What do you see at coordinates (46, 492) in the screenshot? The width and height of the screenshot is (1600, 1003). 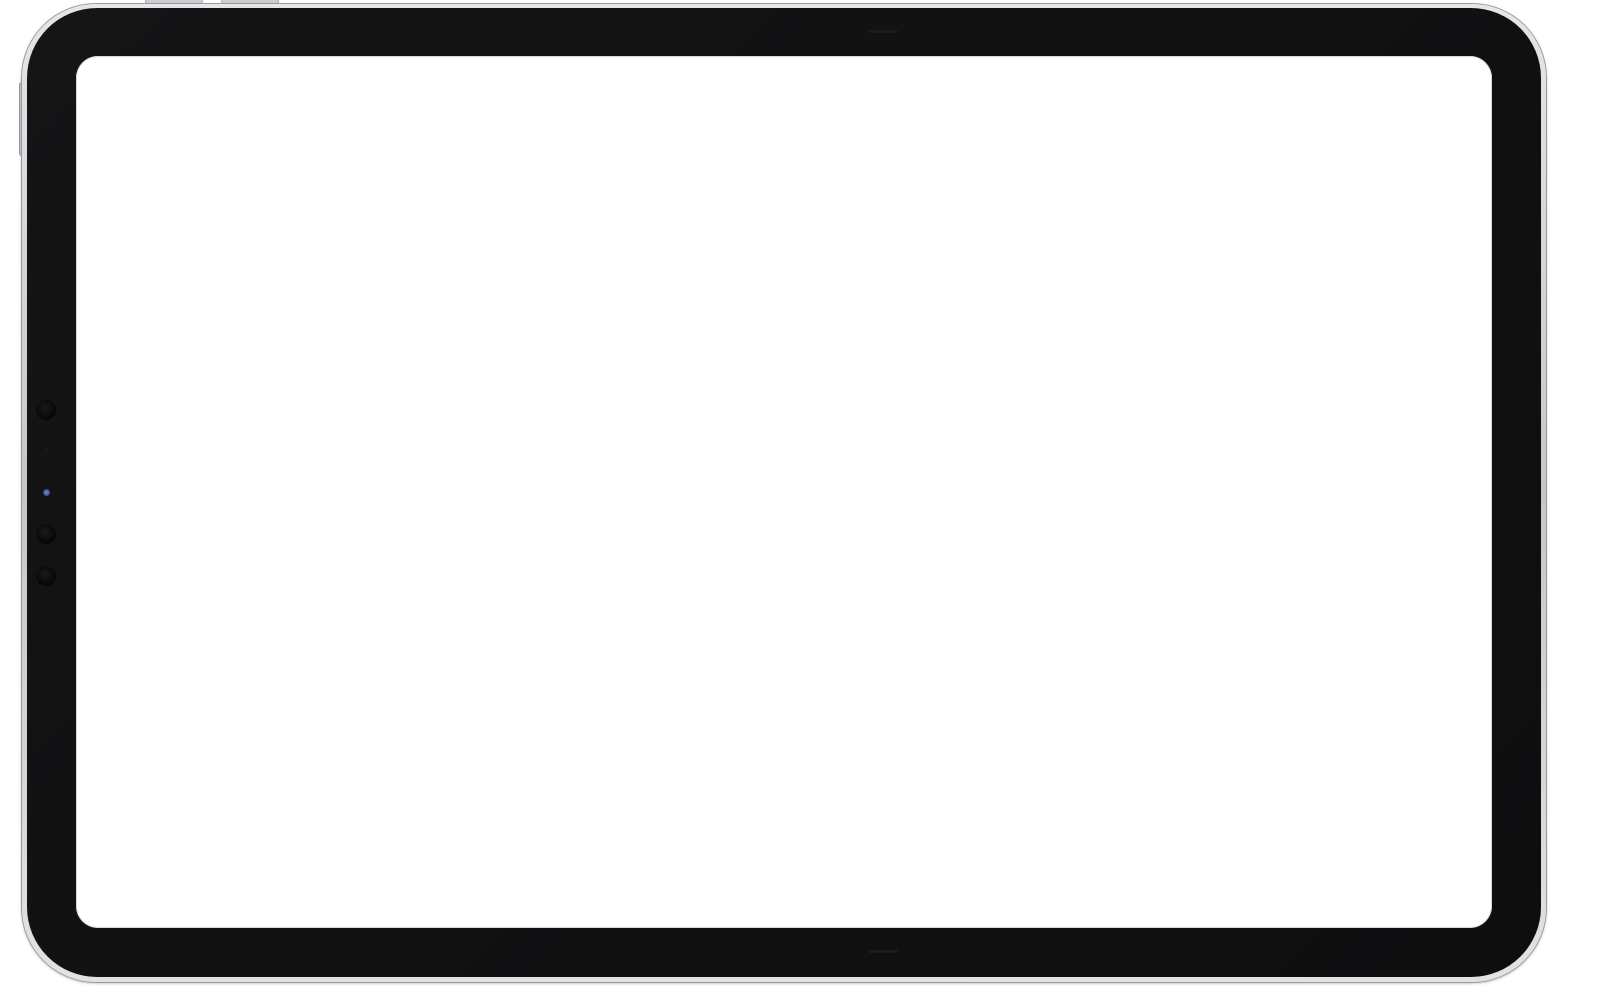 I see `front-camera-icon` at bounding box center [46, 492].